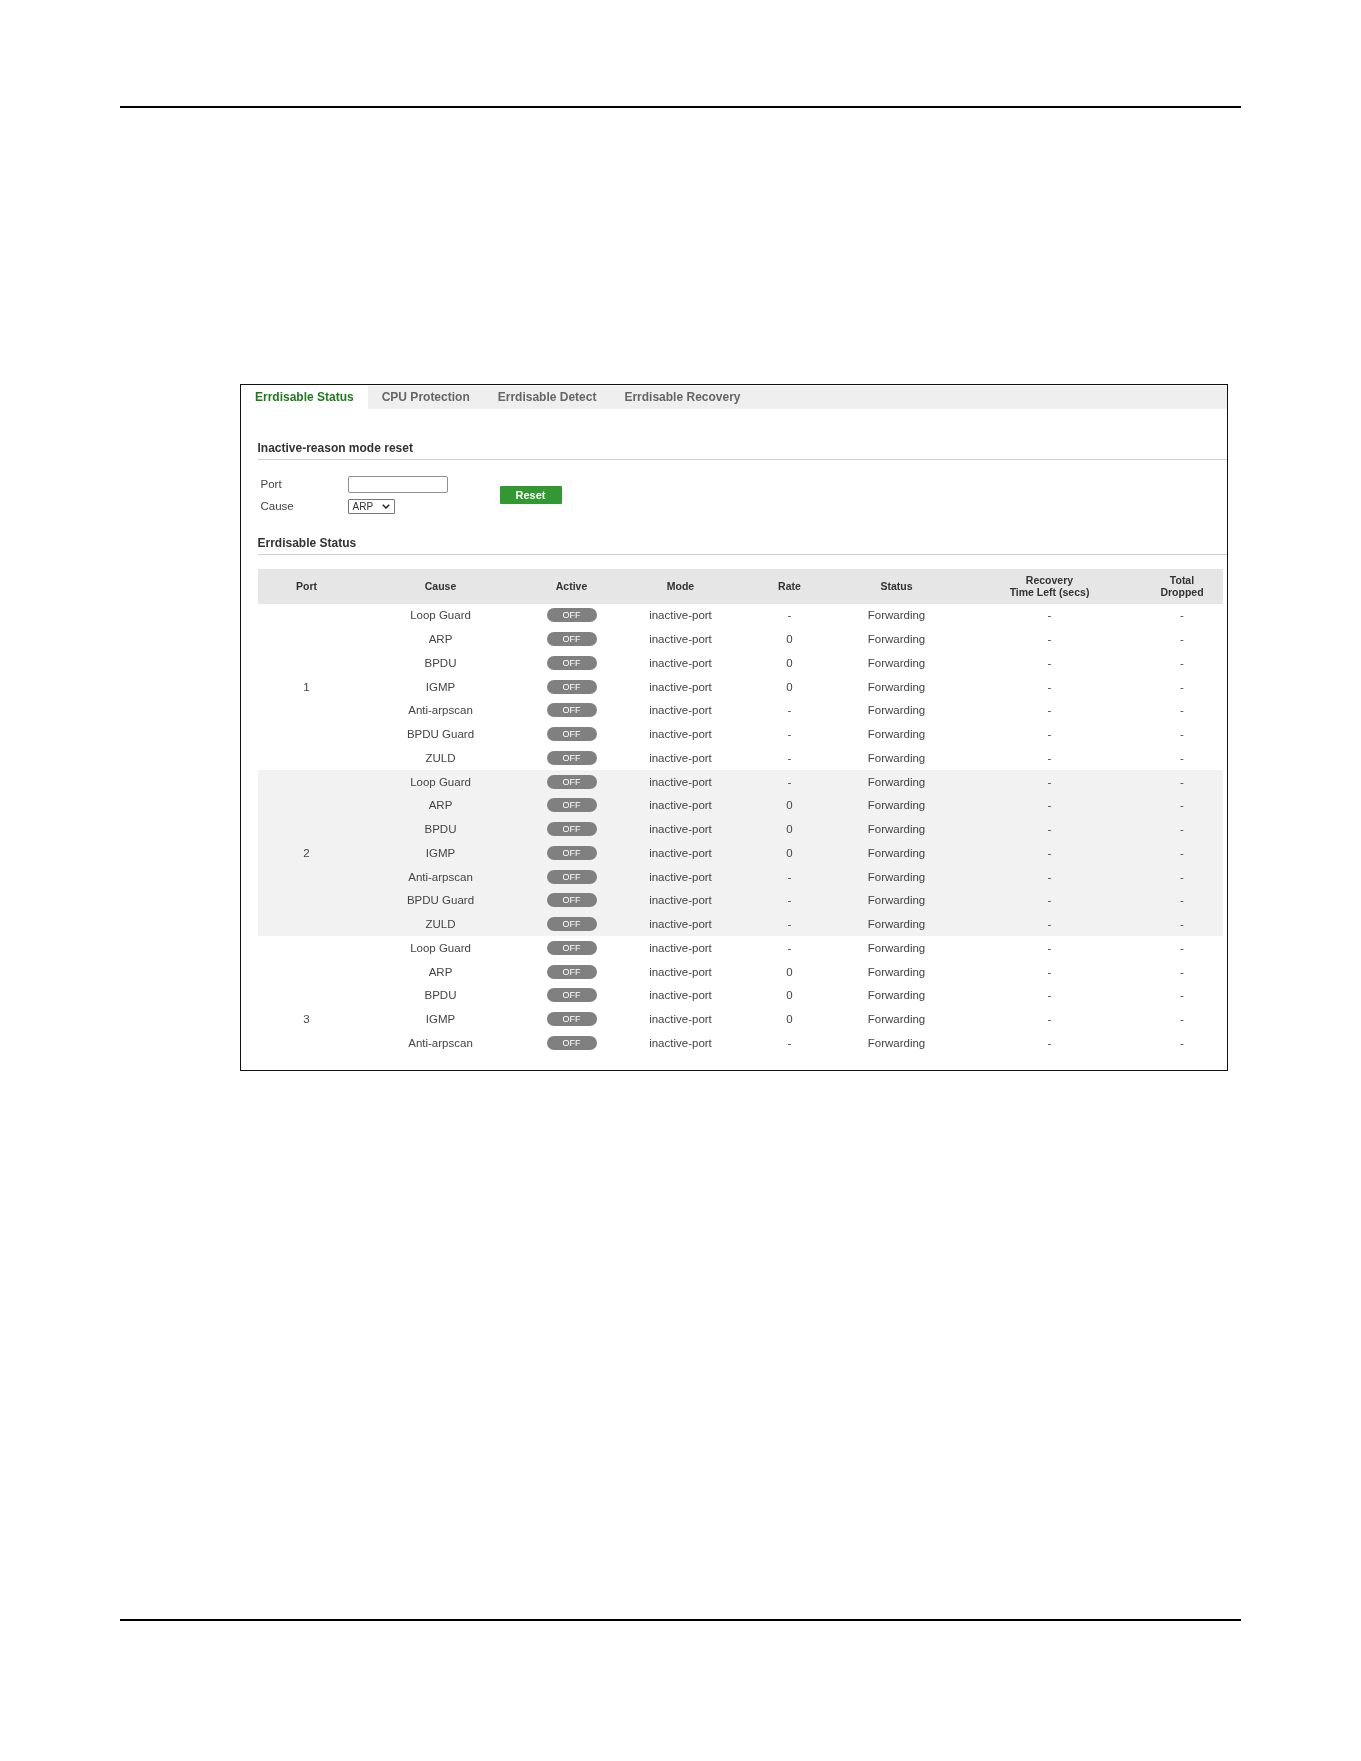 The height and width of the screenshot is (1761, 1361). What do you see at coordinates (425, 397) in the screenshot?
I see `tab: CPU Protection` at bounding box center [425, 397].